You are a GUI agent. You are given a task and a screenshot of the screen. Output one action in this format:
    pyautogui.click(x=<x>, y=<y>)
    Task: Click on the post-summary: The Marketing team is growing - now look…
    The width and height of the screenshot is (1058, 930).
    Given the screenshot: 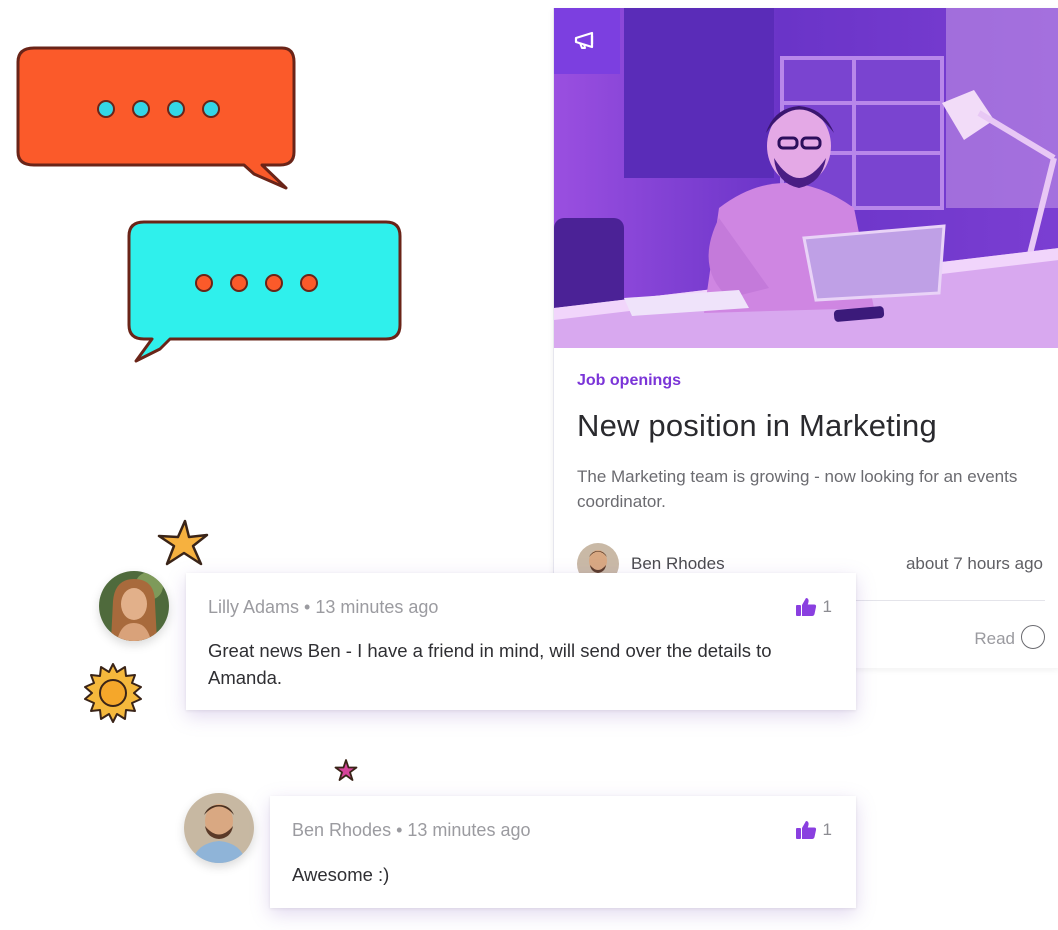 What is the action you would take?
    pyautogui.click(x=797, y=489)
    